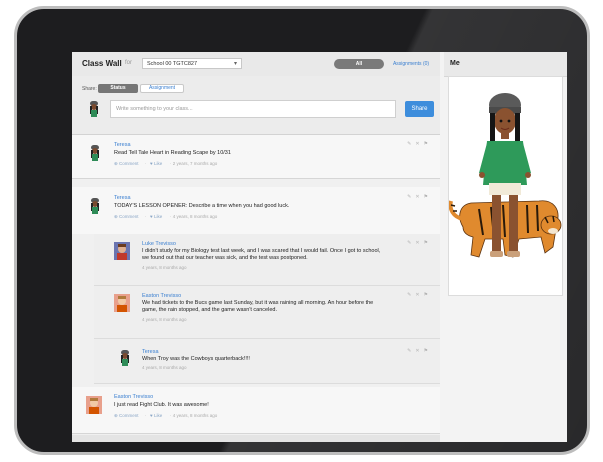 The height and width of the screenshot is (462, 603). Describe the element at coordinates (194, 163) in the screenshot. I see `post-timestamp: · 2 years, 7 months ago` at that location.